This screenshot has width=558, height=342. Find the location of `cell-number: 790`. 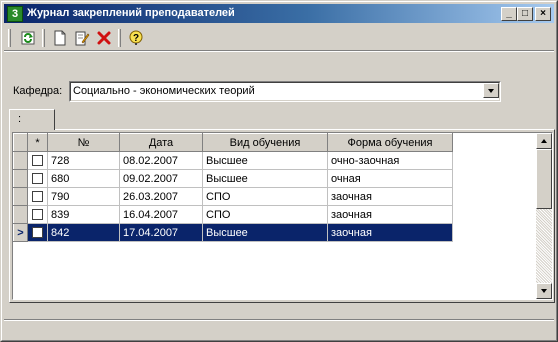

cell-number: 790 is located at coordinates (83, 196).